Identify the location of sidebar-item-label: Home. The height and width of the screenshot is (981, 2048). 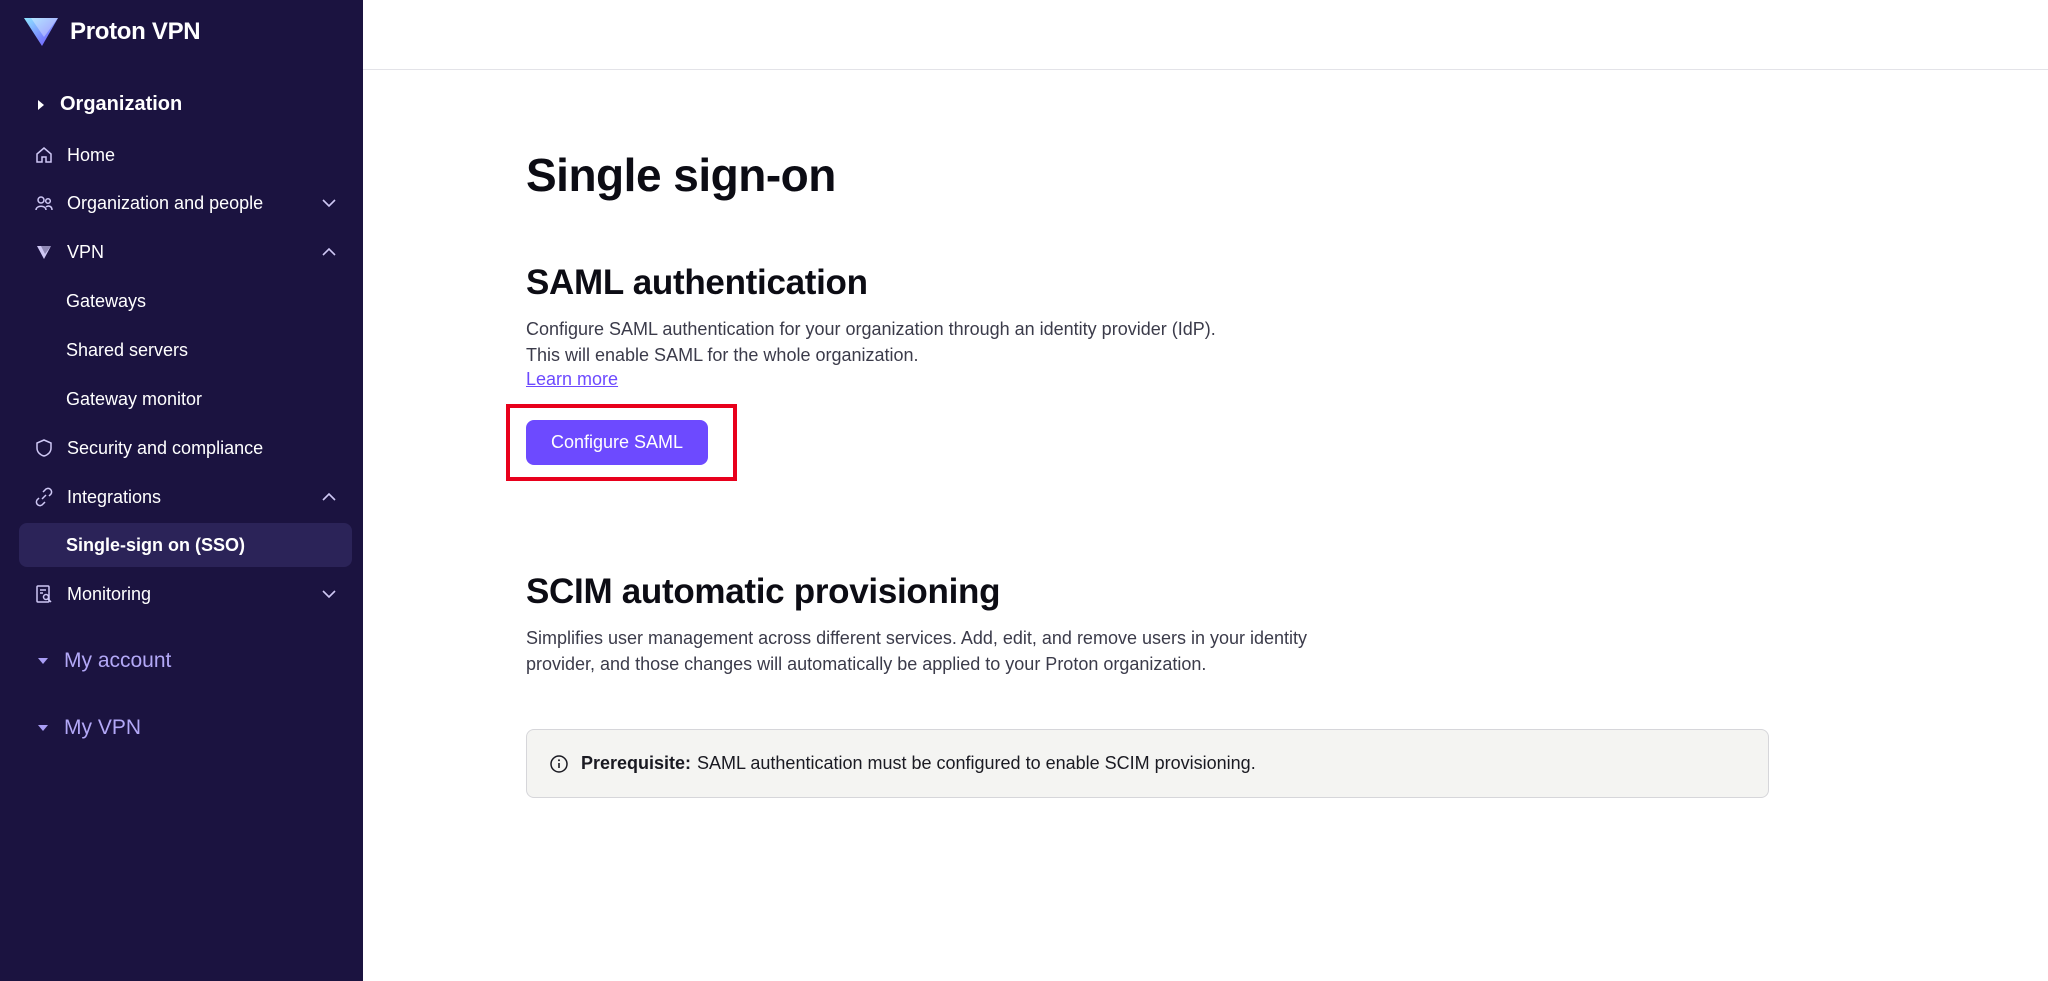
(91, 154).